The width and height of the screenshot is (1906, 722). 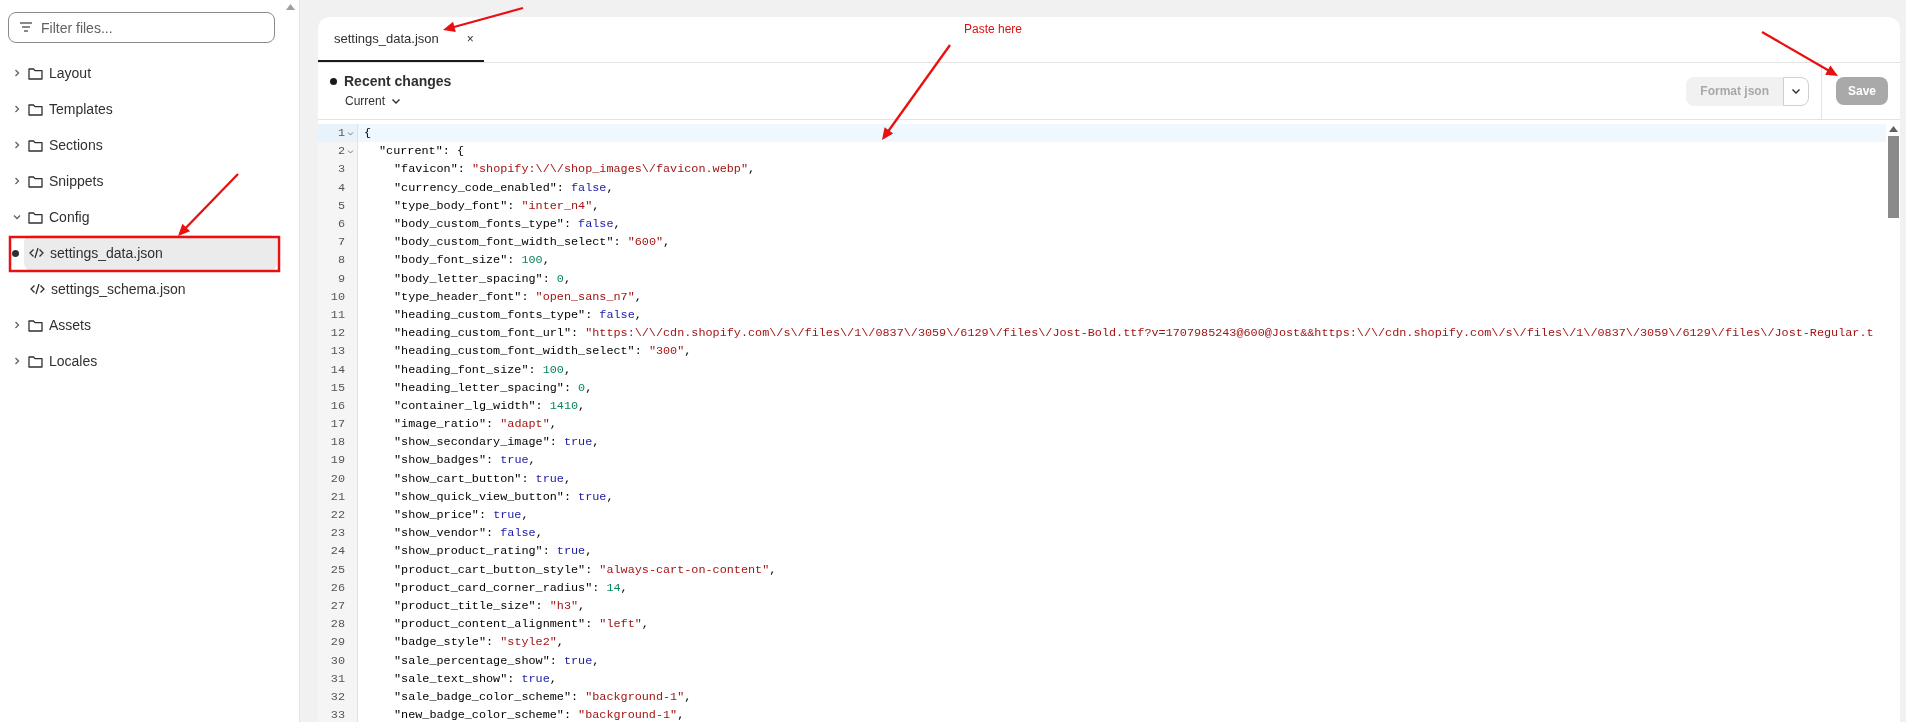 I want to click on json-value: false, so click(x=589, y=187).